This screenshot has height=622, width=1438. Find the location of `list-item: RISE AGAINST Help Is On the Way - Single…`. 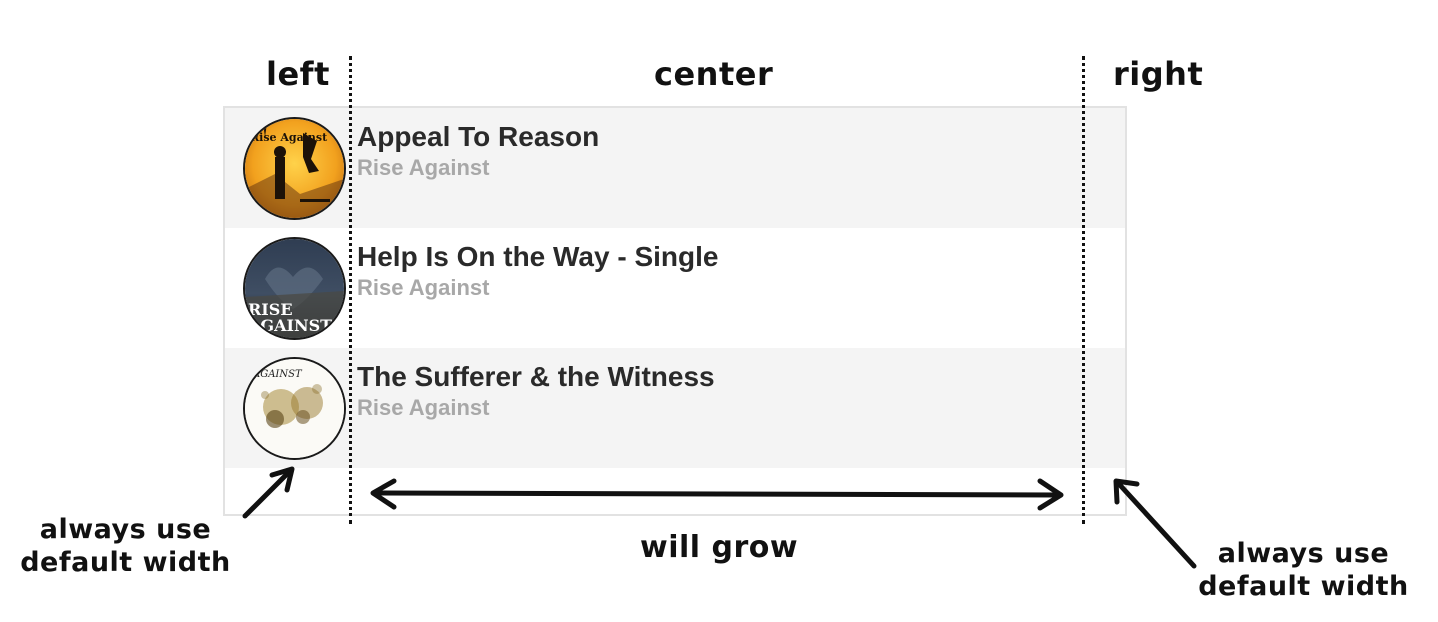

list-item: RISE AGAINST Help Is On the Way - Single… is located at coordinates (675, 288).